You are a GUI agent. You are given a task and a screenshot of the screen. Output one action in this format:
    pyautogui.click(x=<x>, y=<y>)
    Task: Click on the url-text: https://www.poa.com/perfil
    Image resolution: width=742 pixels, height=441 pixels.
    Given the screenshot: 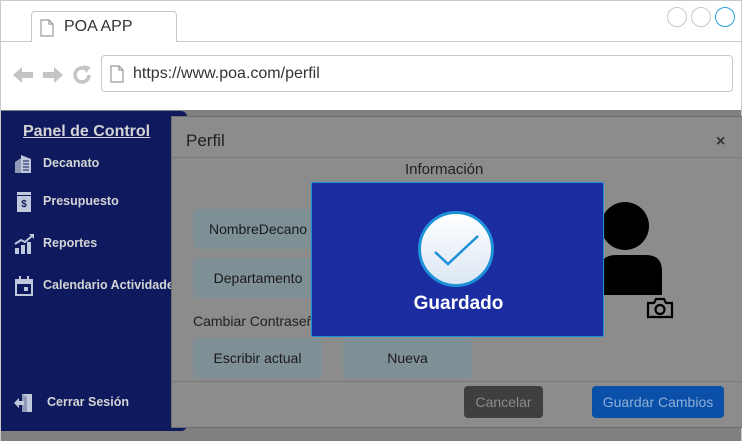 What is the action you would take?
    pyautogui.click(x=226, y=73)
    